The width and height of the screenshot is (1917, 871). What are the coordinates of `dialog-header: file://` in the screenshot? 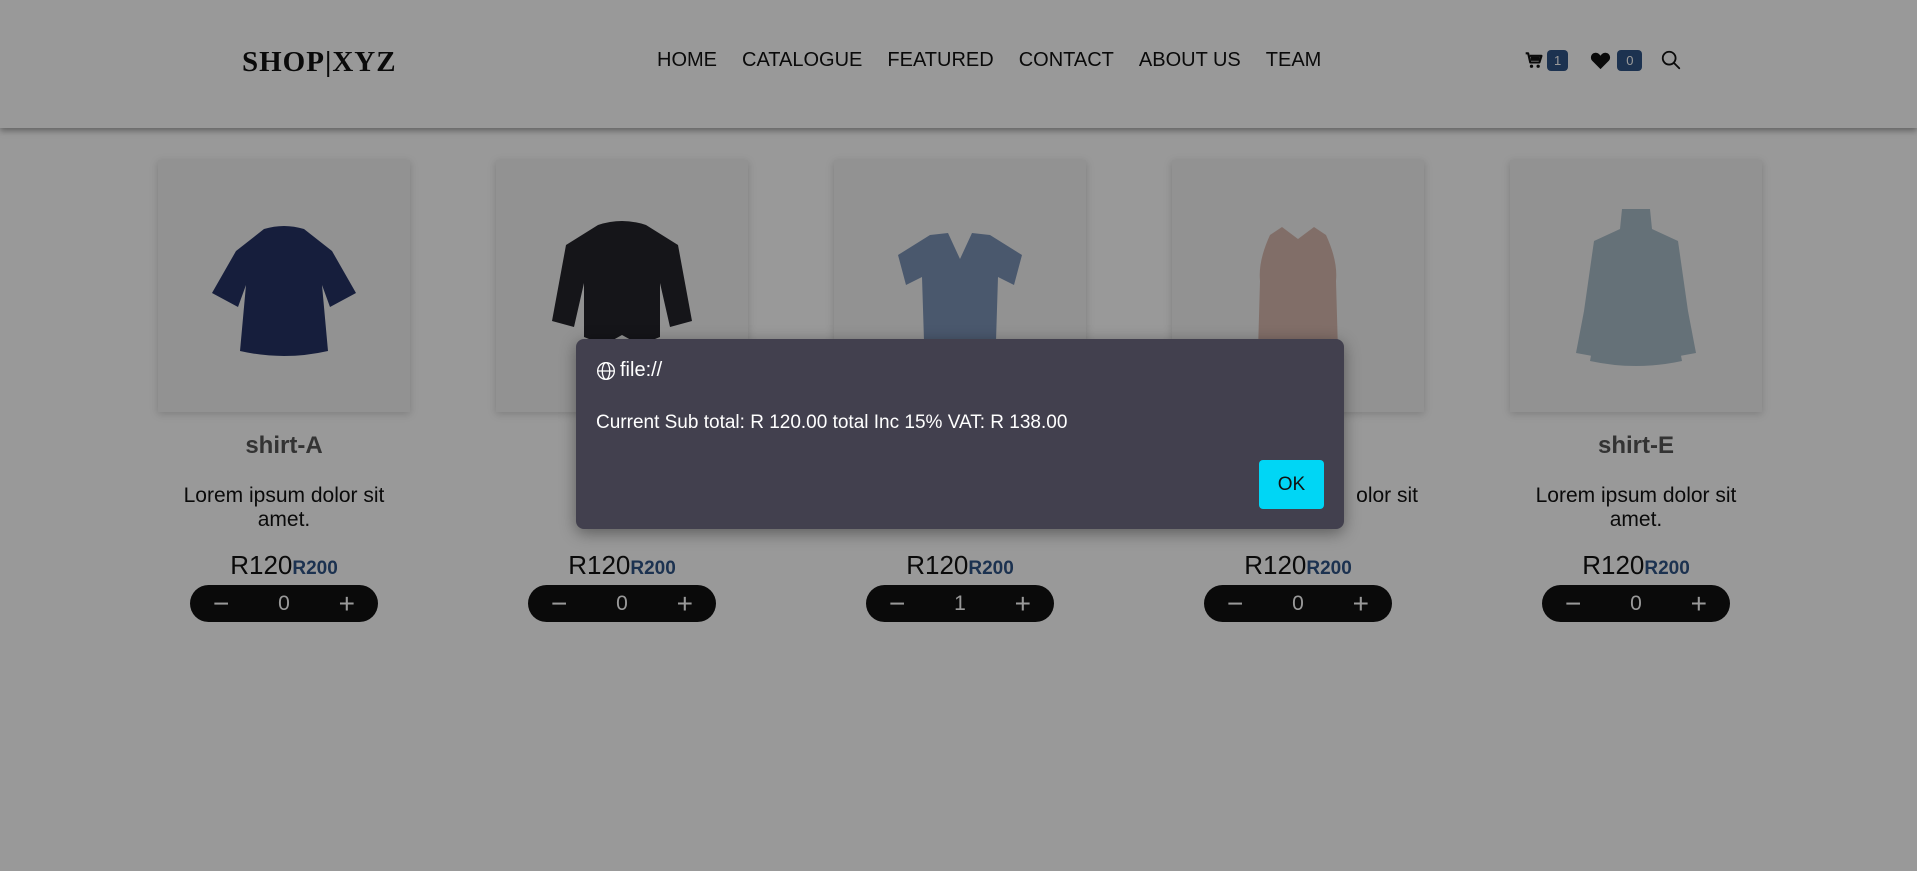 It's located at (629, 370).